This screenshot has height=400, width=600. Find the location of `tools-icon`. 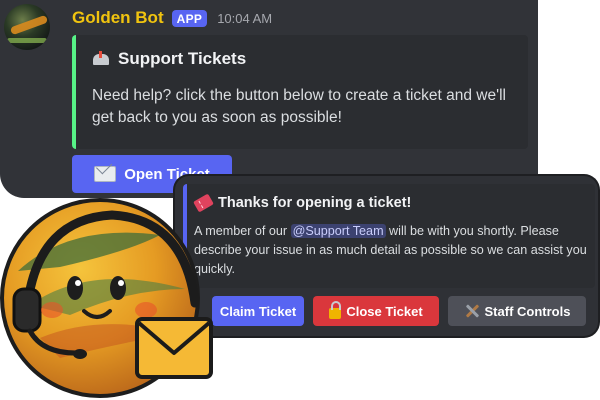

tools-icon is located at coordinates (472, 311).